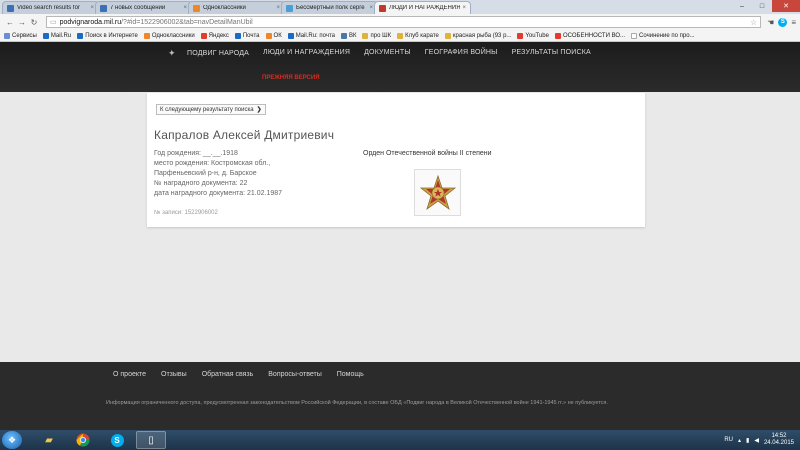 This screenshot has height=450, width=800. Describe the element at coordinates (251, 35) in the screenshot. I see `bookmark-label: Почта` at that location.